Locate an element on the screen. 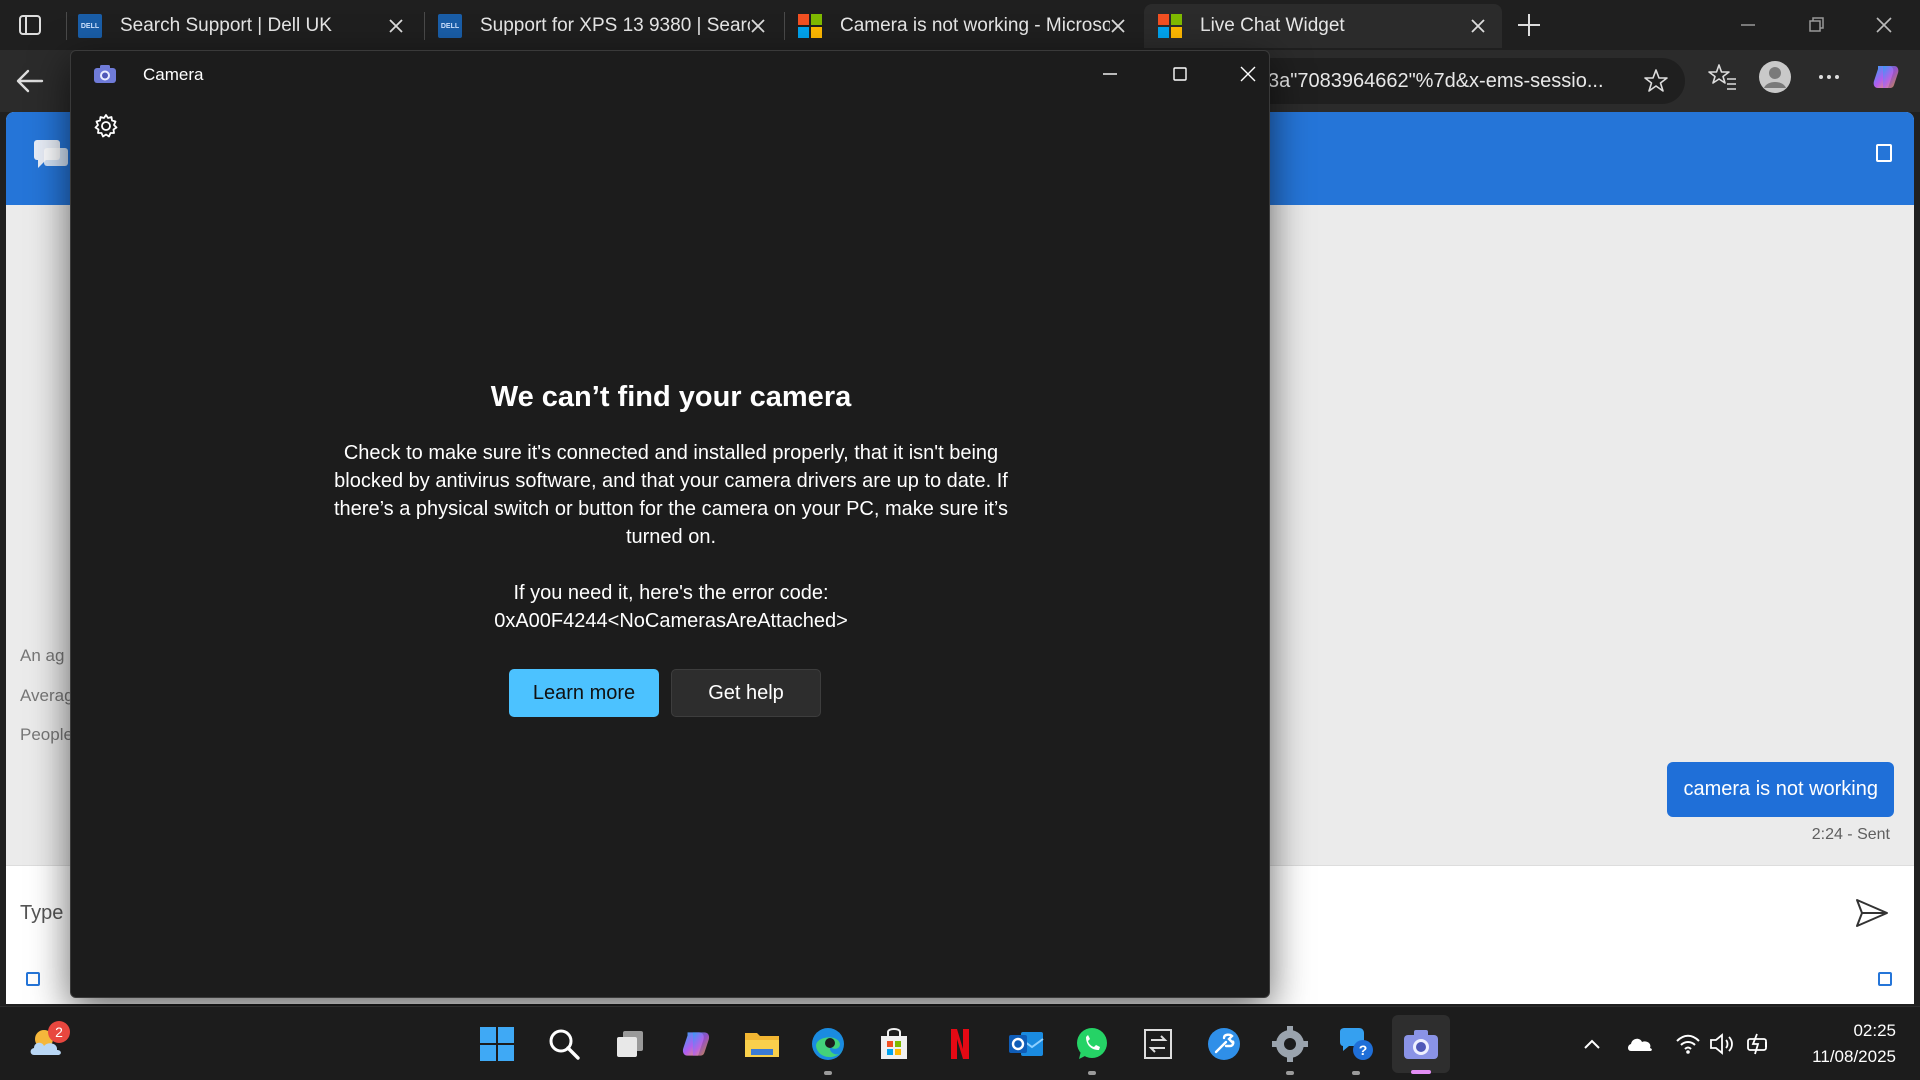 The image size is (1920, 1080). tab-title: Search Support | Dell UK is located at coordinates (226, 25).